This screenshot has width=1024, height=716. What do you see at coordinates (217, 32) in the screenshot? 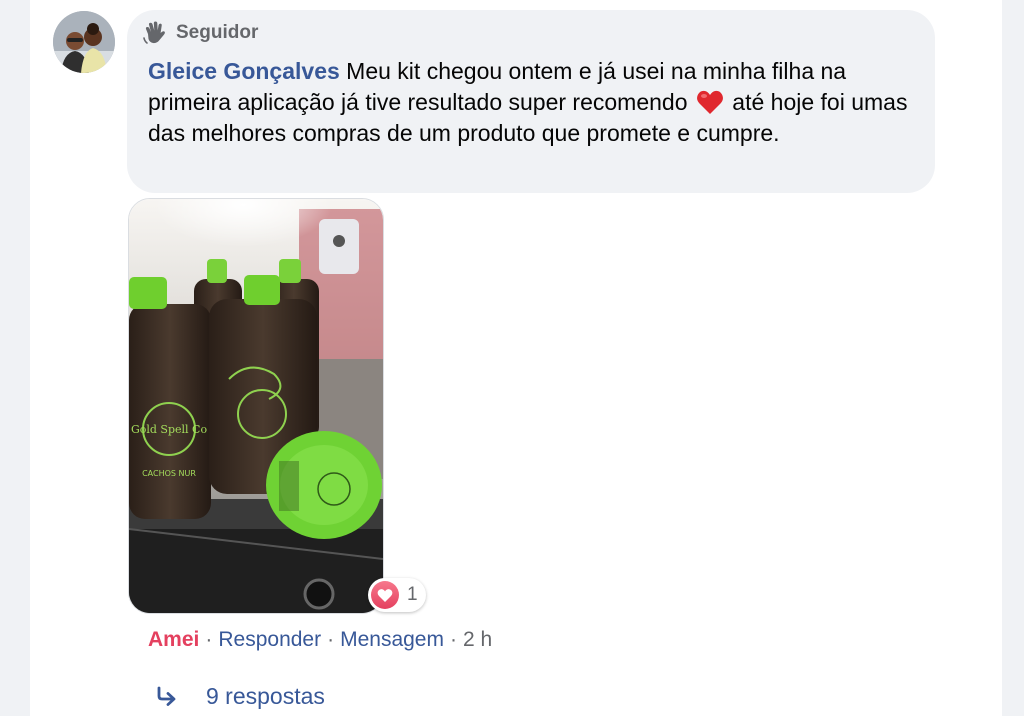
I see `badge-label: Seguidor` at bounding box center [217, 32].